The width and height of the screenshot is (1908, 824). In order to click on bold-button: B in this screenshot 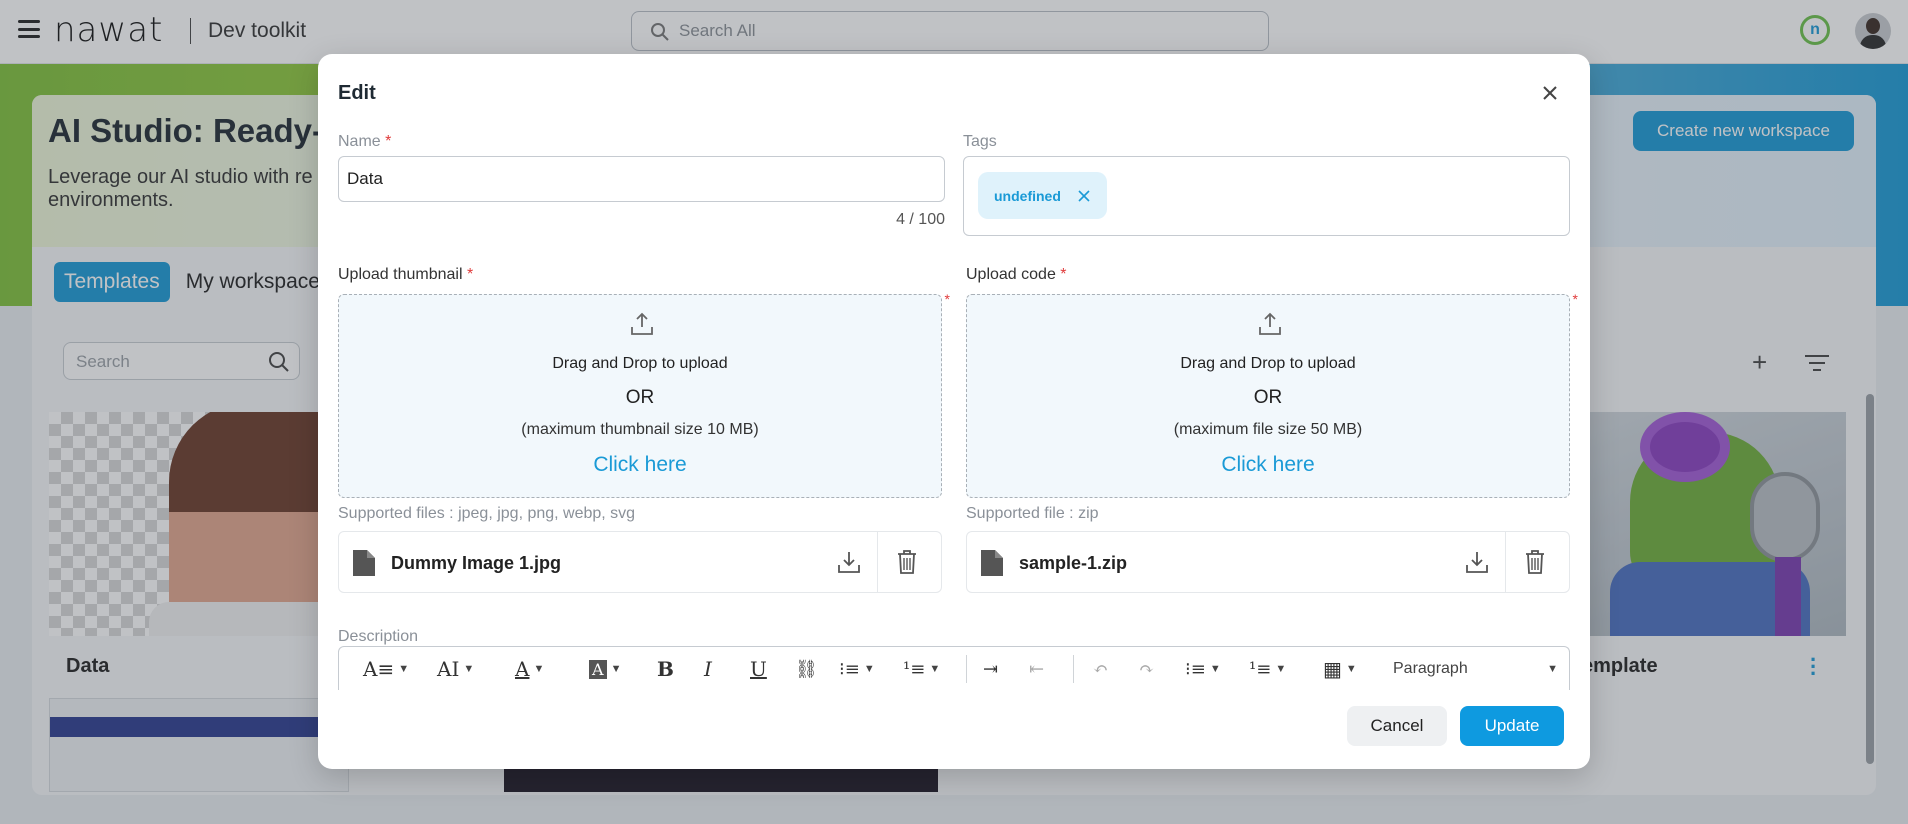, I will do `click(665, 669)`.